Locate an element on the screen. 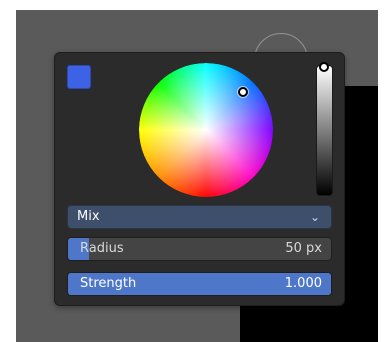 This screenshot has height=342, width=390. value-brightness-handle is located at coordinates (324, 67).